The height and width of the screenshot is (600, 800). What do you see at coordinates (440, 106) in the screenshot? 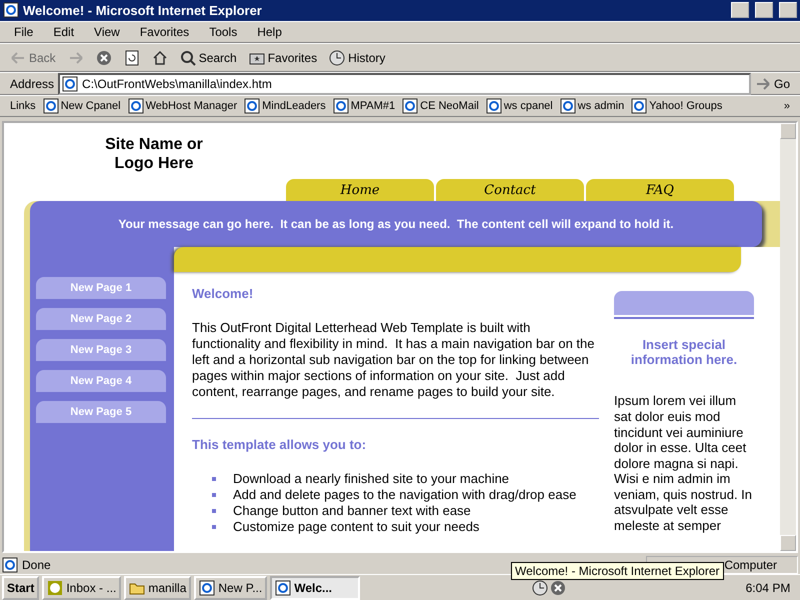
I see `link-item: CE NeoMail` at bounding box center [440, 106].